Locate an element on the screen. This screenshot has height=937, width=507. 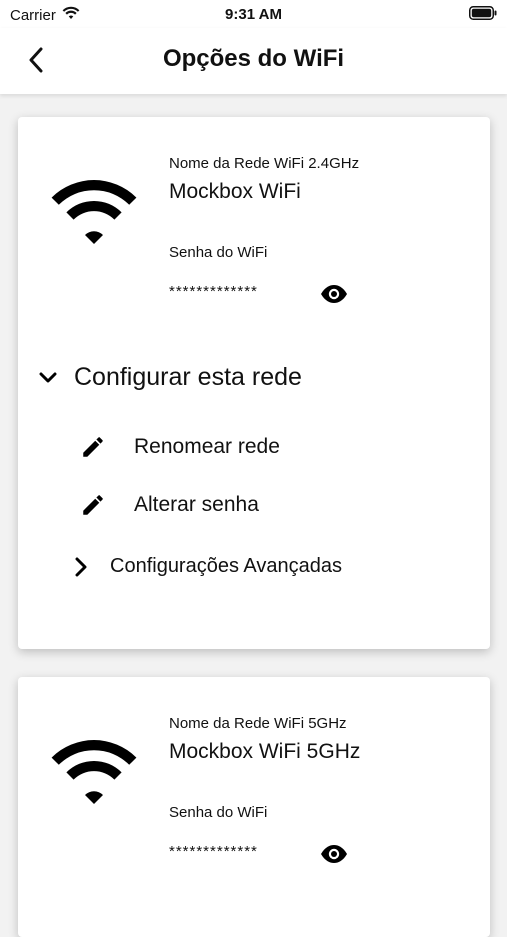
change-password-label: Alterar senha is located at coordinates (196, 504).